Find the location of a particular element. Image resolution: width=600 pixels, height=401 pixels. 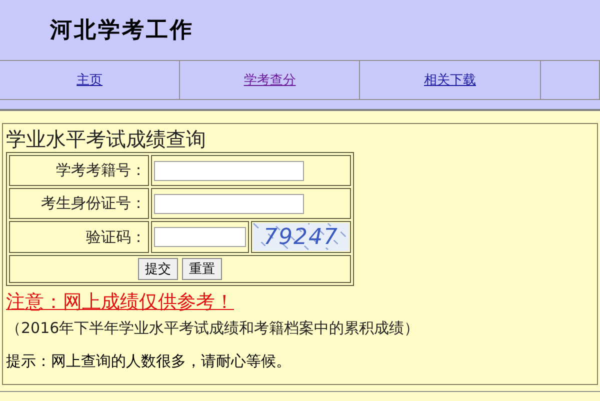

nav-link: 相关下载 is located at coordinates (450, 80).